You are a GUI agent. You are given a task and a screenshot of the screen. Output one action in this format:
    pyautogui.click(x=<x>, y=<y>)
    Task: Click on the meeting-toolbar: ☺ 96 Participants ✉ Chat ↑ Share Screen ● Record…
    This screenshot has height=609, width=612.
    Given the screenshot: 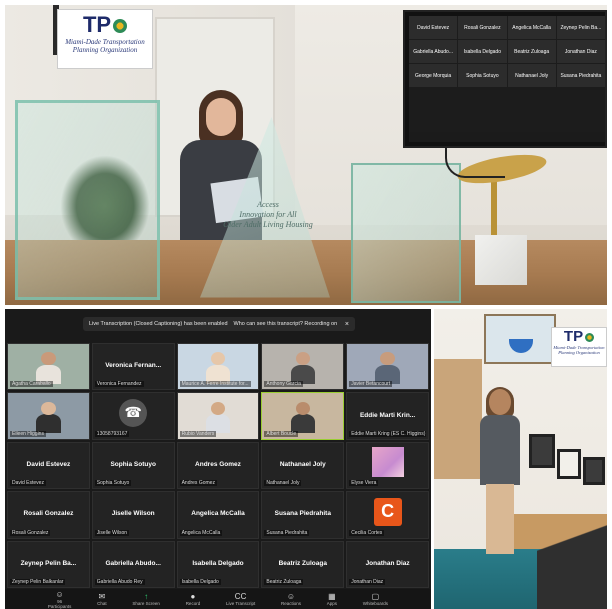 What is the action you would take?
    pyautogui.click(x=218, y=599)
    